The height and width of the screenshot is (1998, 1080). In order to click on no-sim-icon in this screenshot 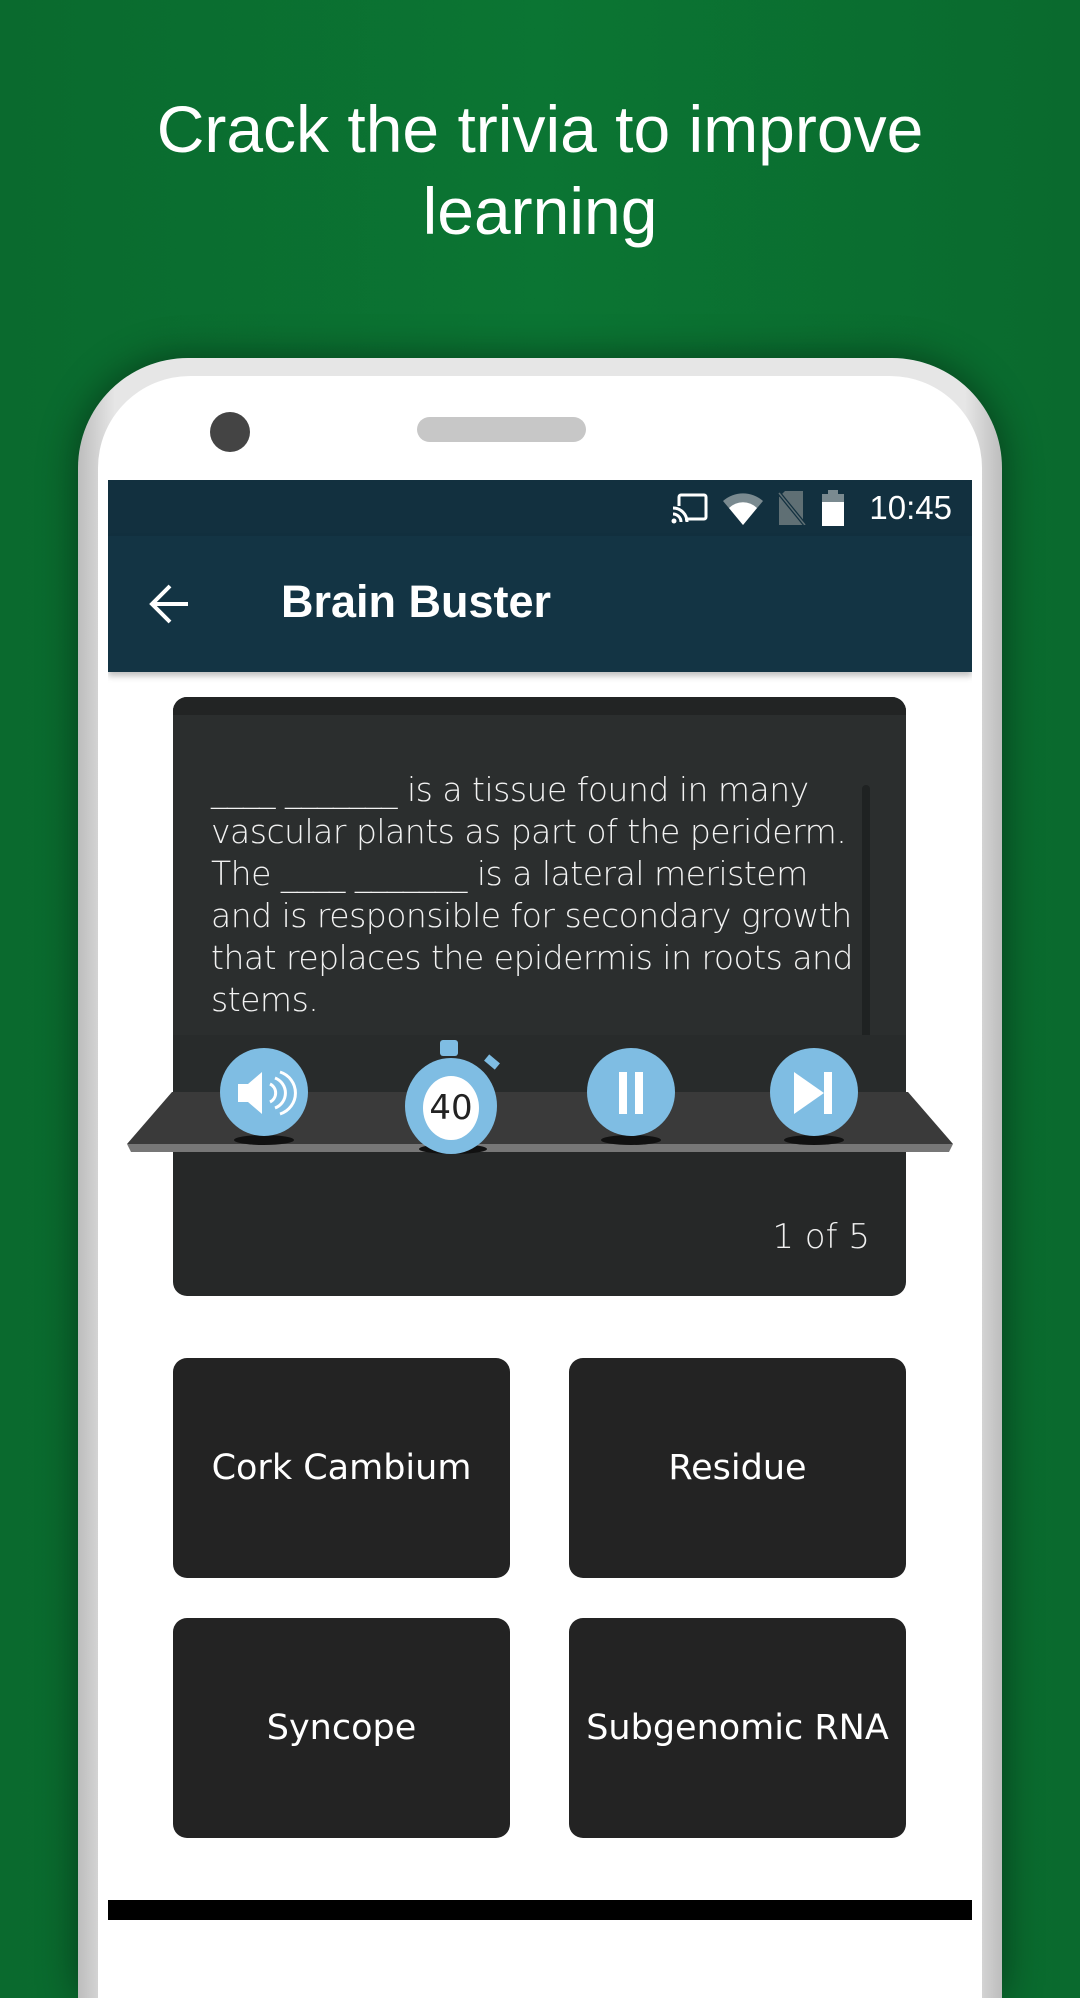, I will do `click(792, 508)`.